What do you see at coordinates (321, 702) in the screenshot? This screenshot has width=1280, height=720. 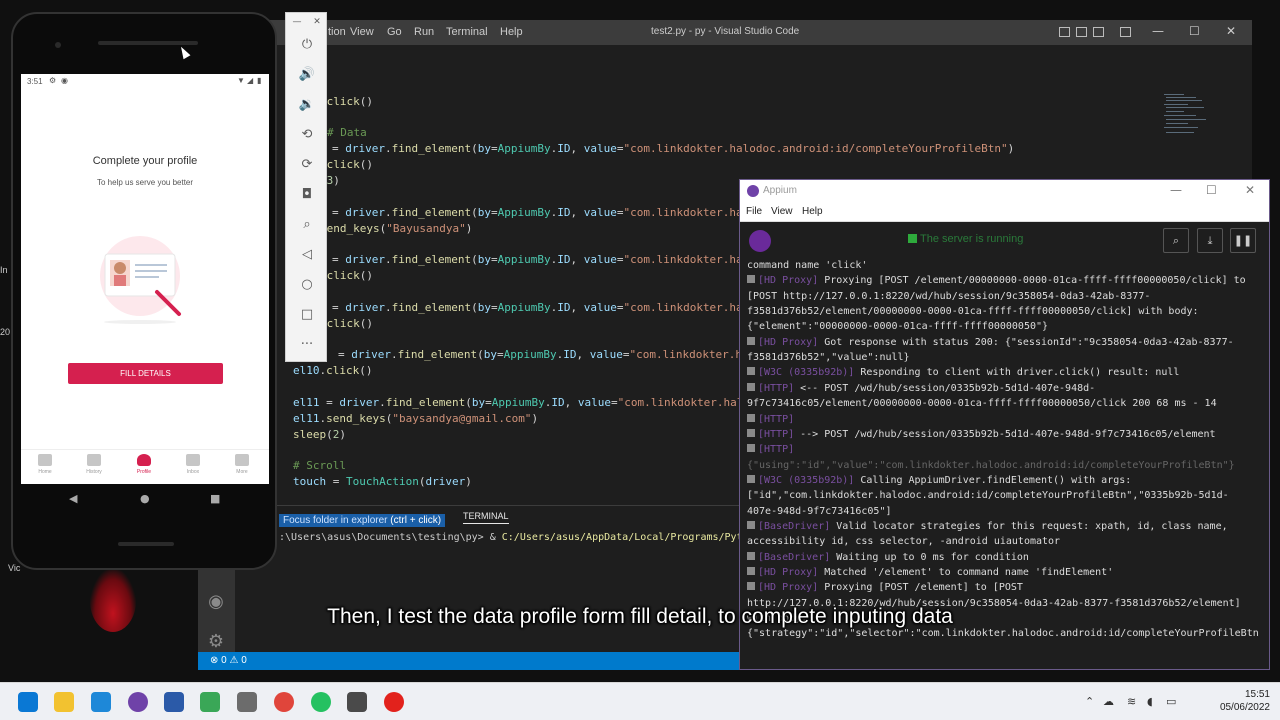 I see `whatsapp-icon` at bounding box center [321, 702].